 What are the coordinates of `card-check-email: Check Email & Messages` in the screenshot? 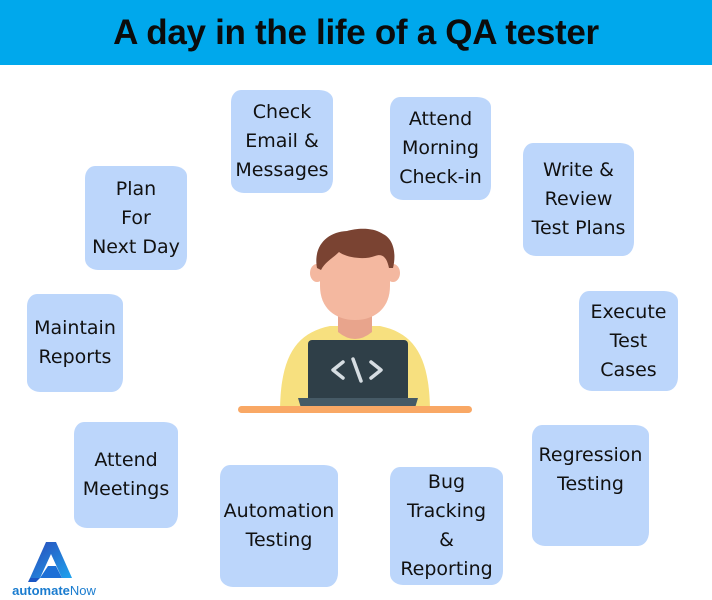 It's located at (282, 141).